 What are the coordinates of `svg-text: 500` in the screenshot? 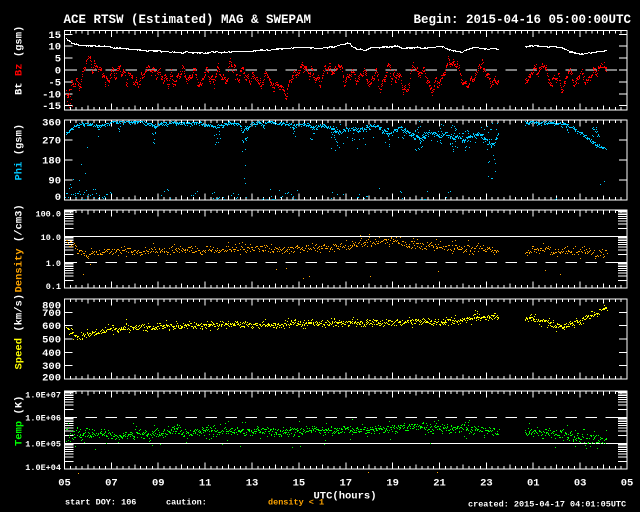 It's located at (51, 341).